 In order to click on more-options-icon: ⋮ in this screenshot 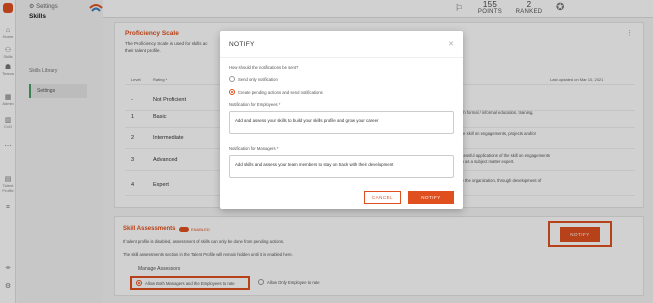, I will do `click(629, 33)`.